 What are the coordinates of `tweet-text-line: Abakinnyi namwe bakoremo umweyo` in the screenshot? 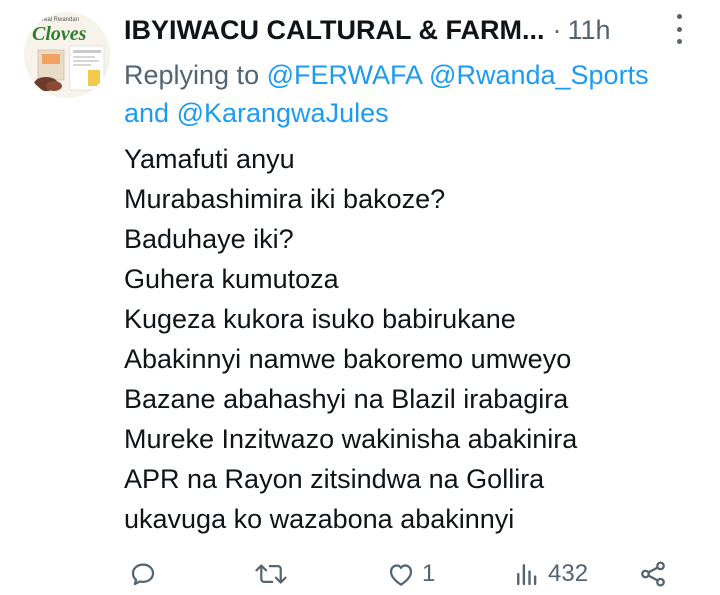 It's located at (348, 359).